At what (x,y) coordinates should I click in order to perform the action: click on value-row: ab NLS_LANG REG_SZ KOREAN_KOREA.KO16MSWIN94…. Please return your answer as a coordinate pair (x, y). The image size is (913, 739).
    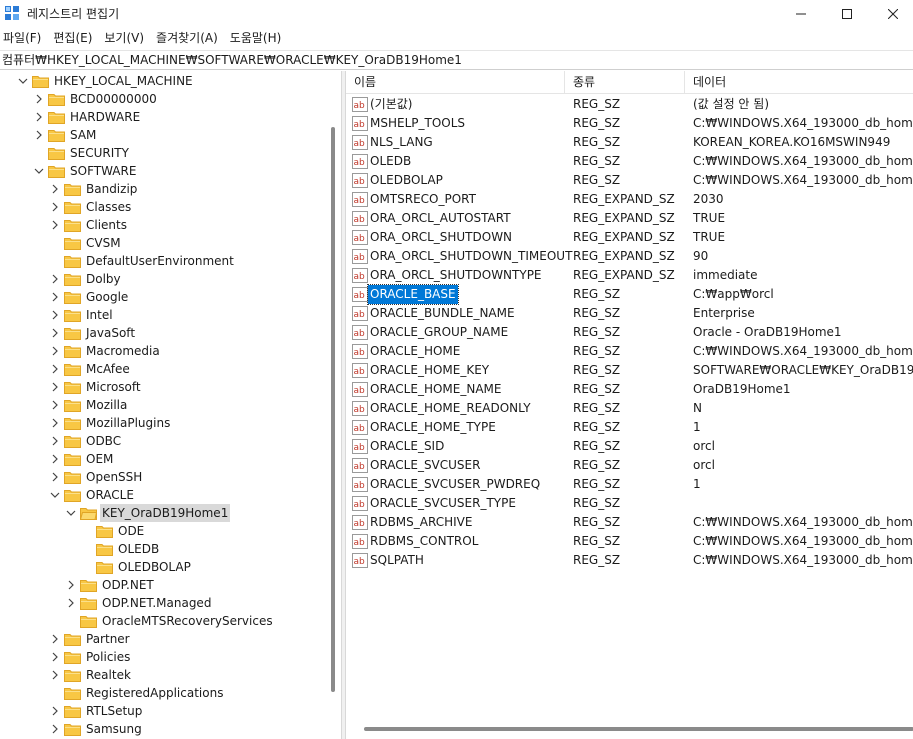
    Looking at the image, I should click on (629, 142).